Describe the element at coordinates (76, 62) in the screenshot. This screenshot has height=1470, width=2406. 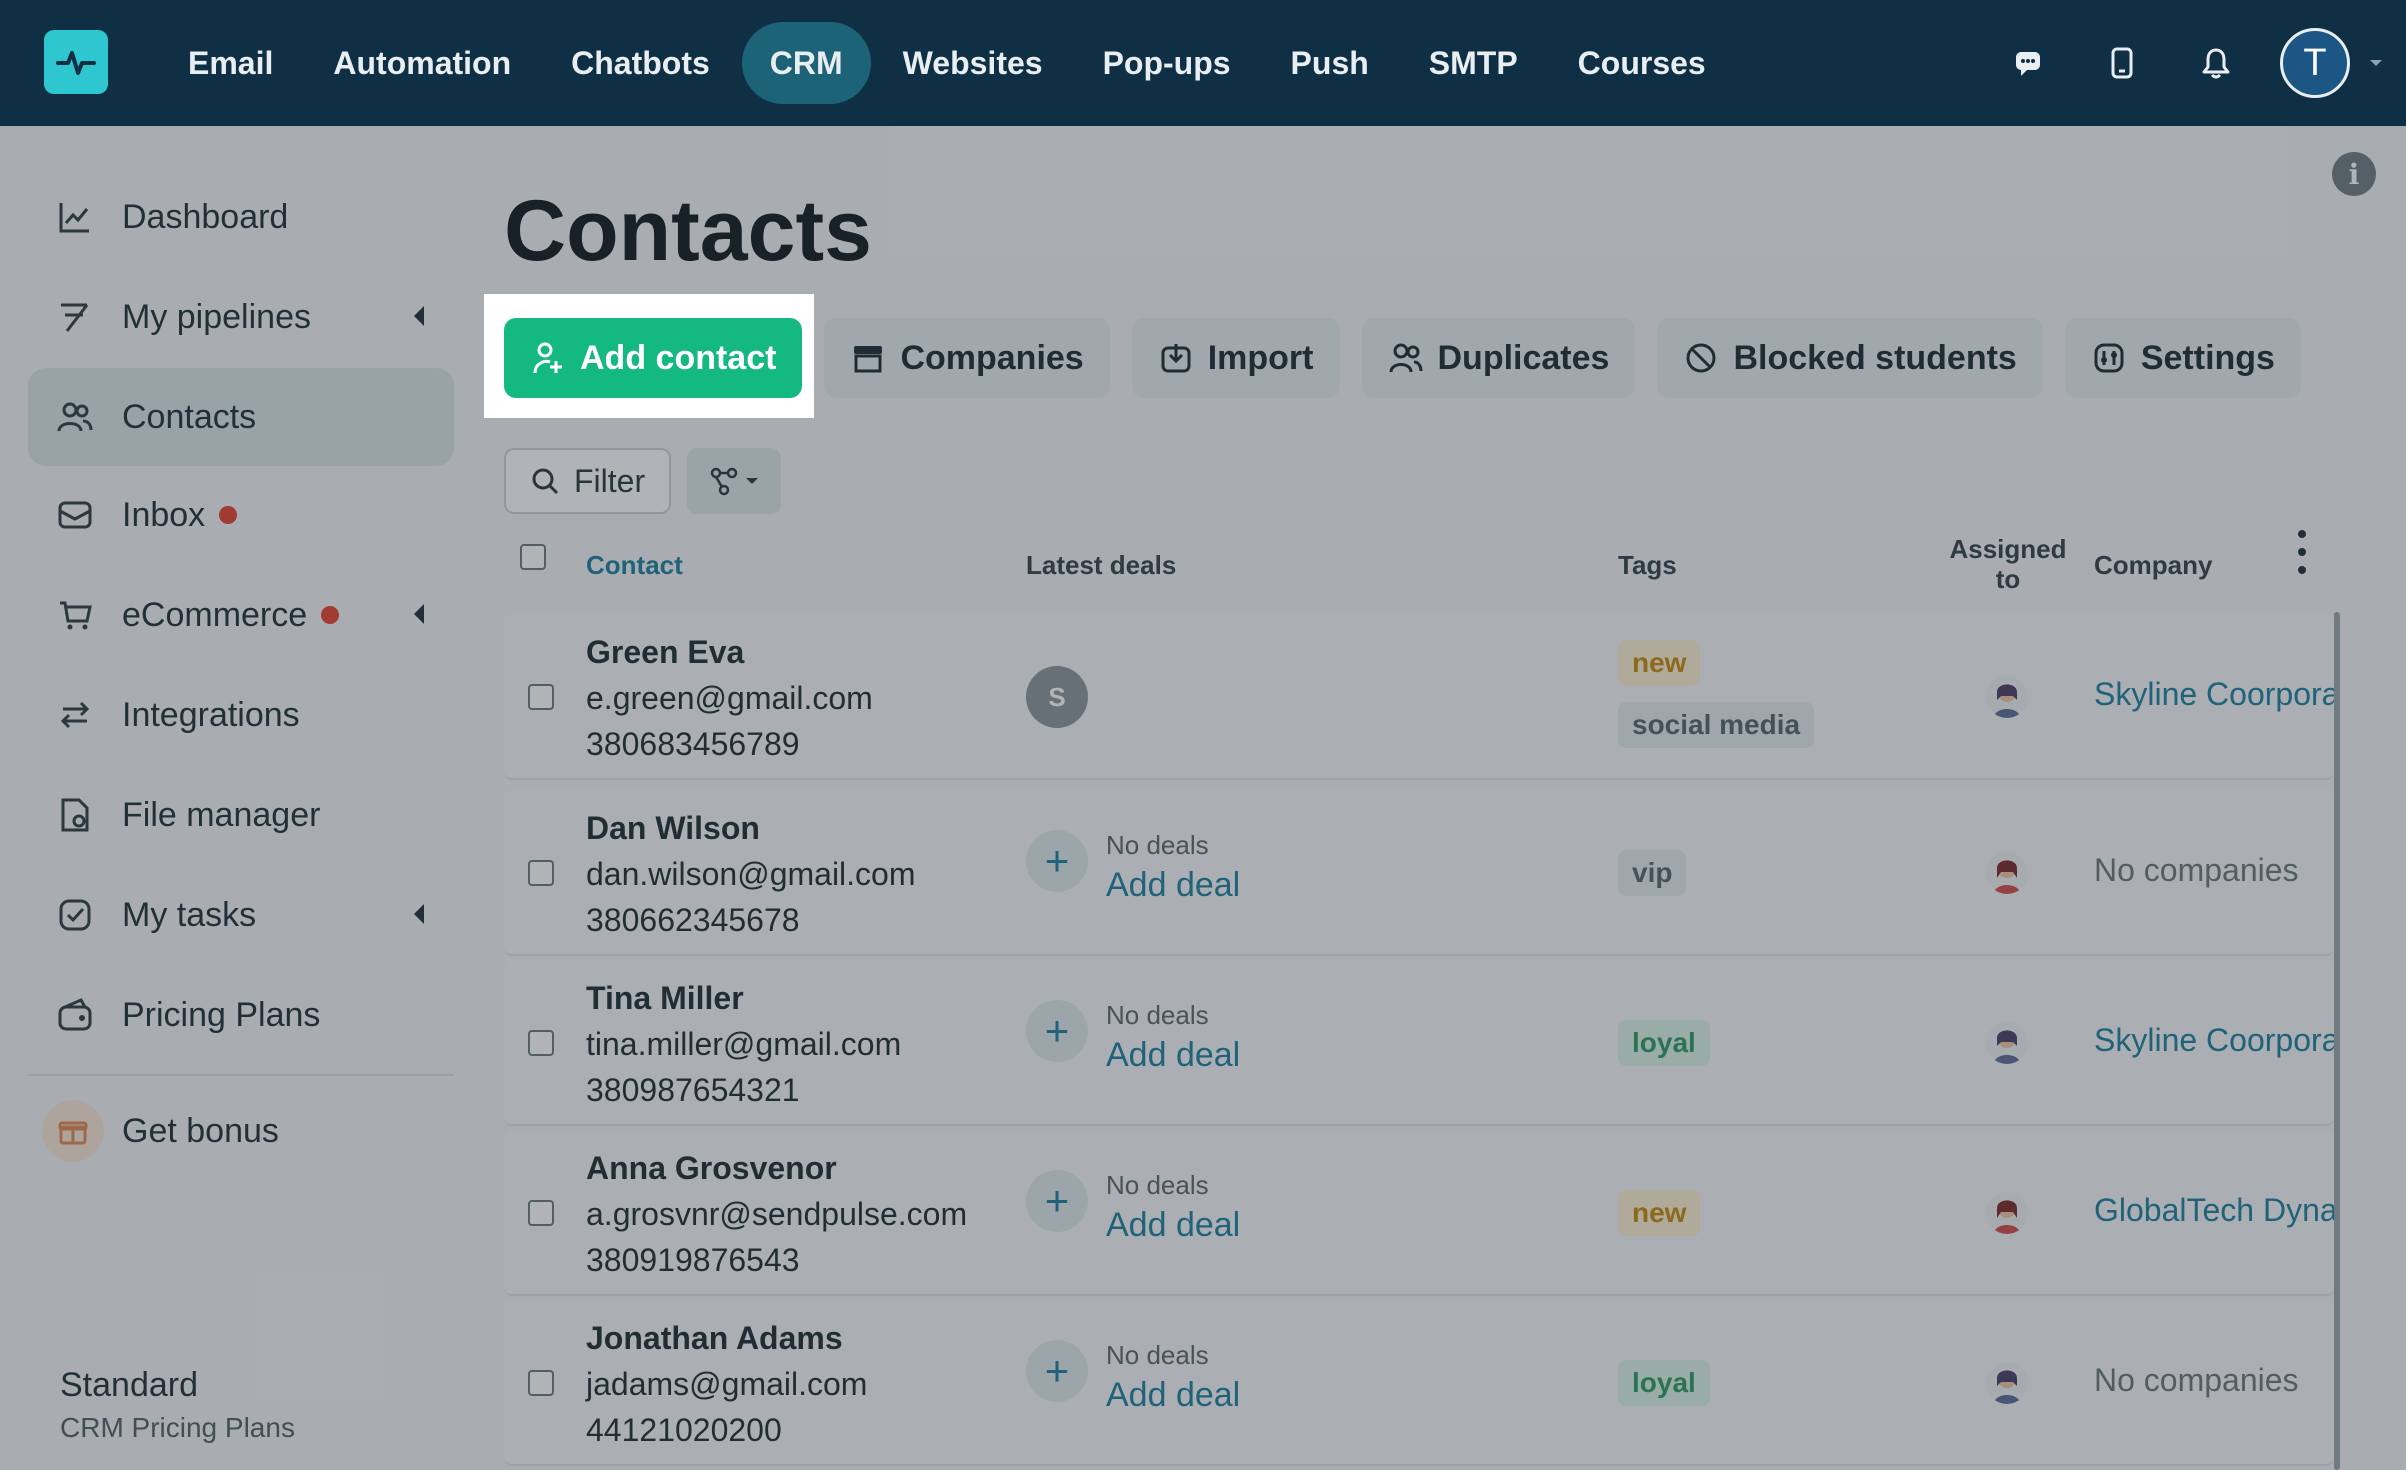
I see `pulse-logo-icon` at that location.